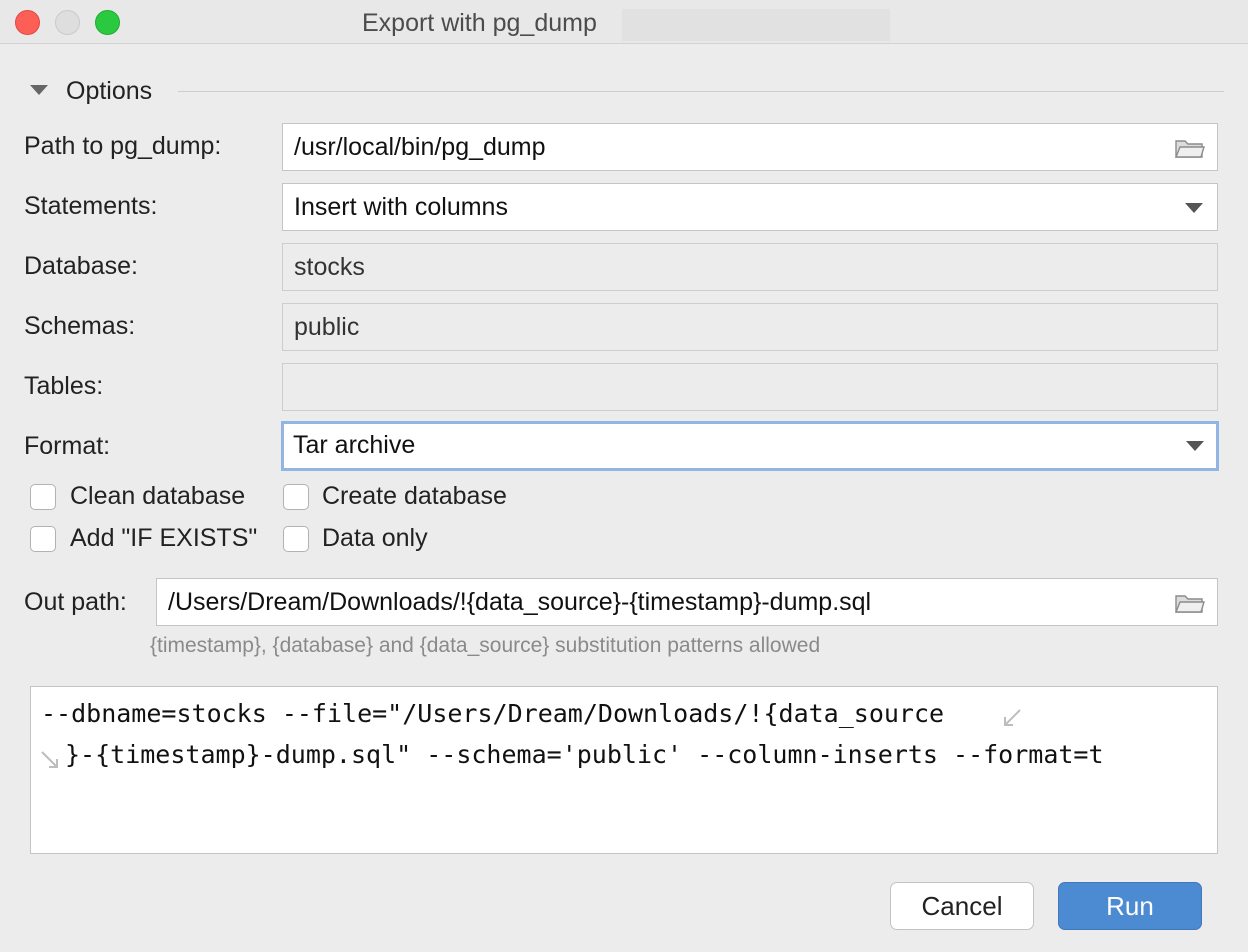 This screenshot has width=1248, height=952. Describe the element at coordinates (109, 91) in the screenshot. I see `options-section-label: Options` at that location.